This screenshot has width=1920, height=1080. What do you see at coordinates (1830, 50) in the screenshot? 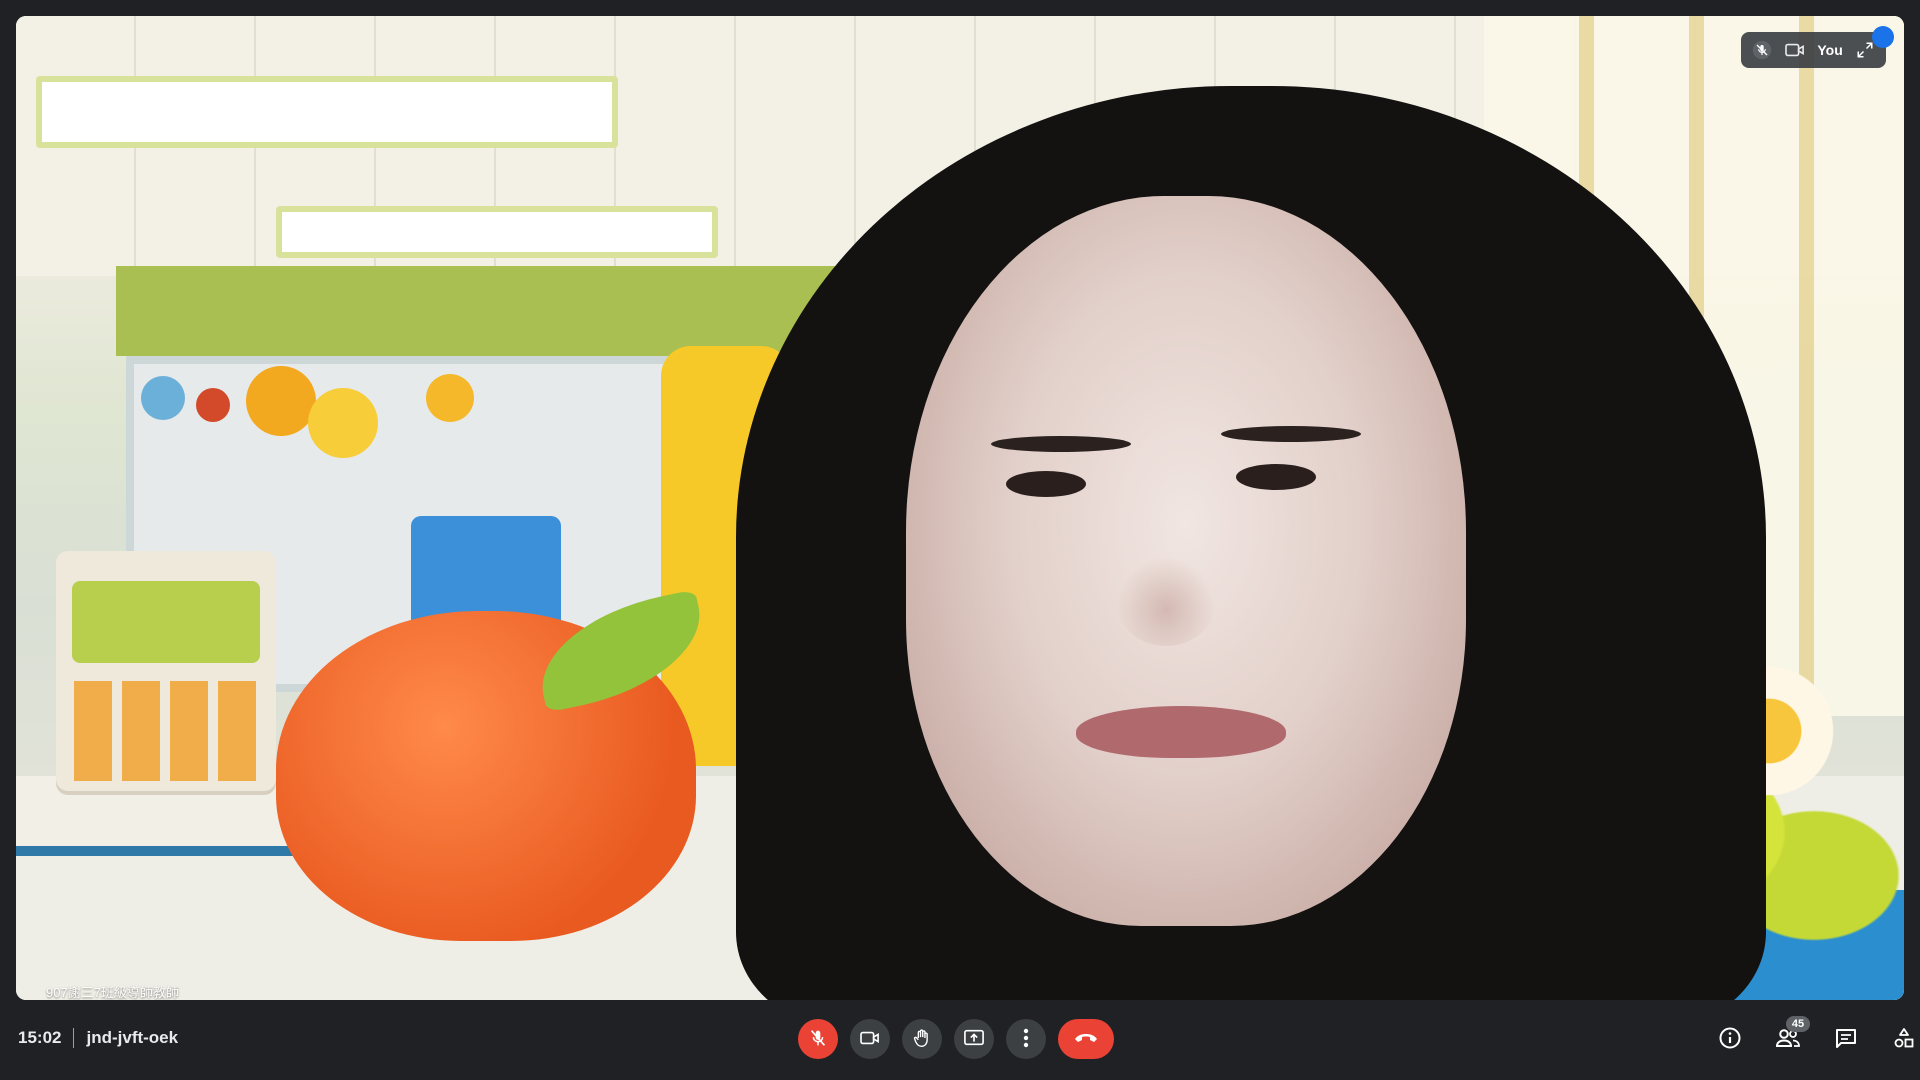
I see `self-view-label: You` at bounding box center [1830, 50].